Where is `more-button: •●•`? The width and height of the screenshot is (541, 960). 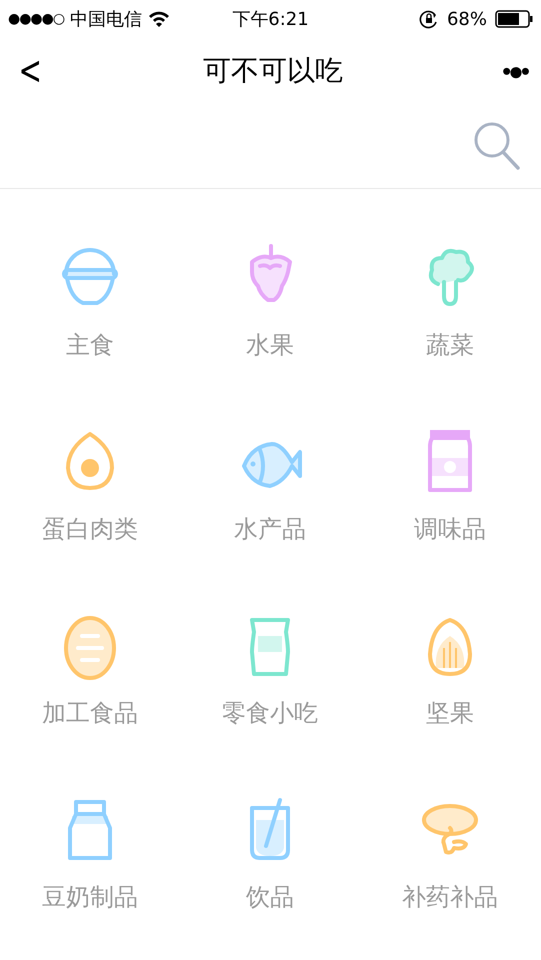
more-button: •●• is located at coordinates (514, 71).